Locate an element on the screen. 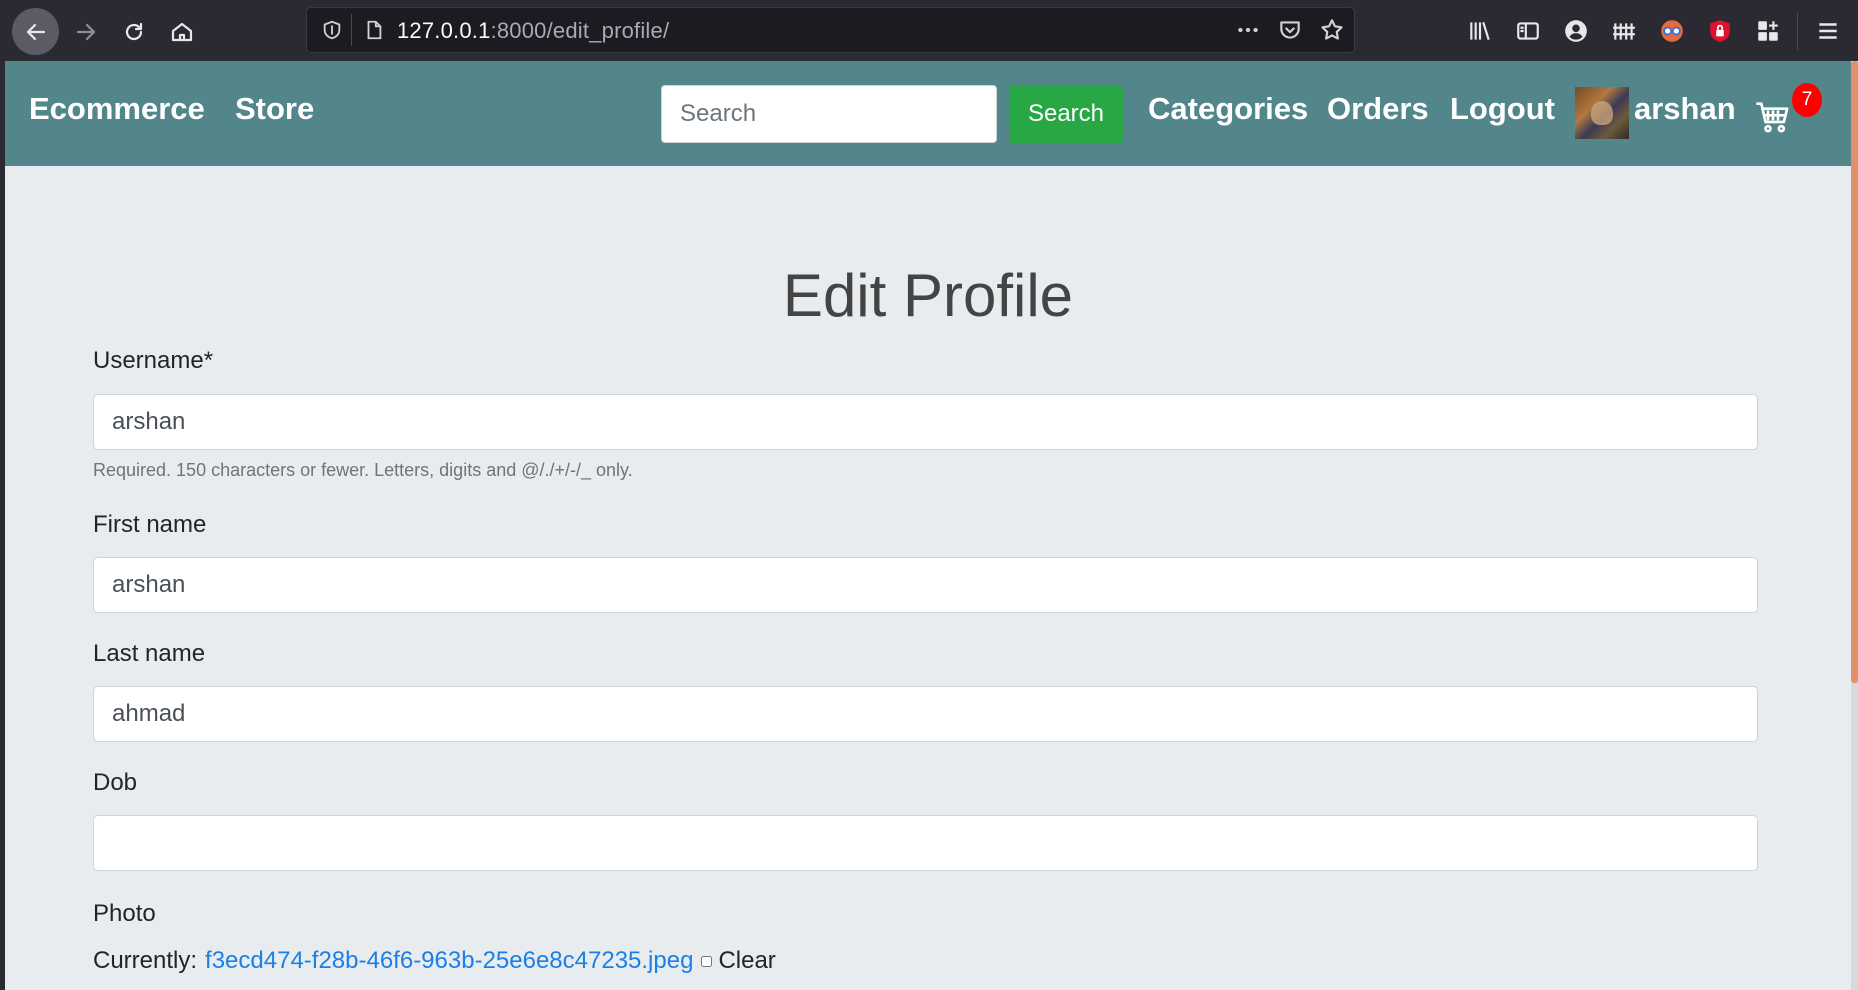 This screenshot has height=990, width=1858. library-icon is located at coordinates (1480, 31).